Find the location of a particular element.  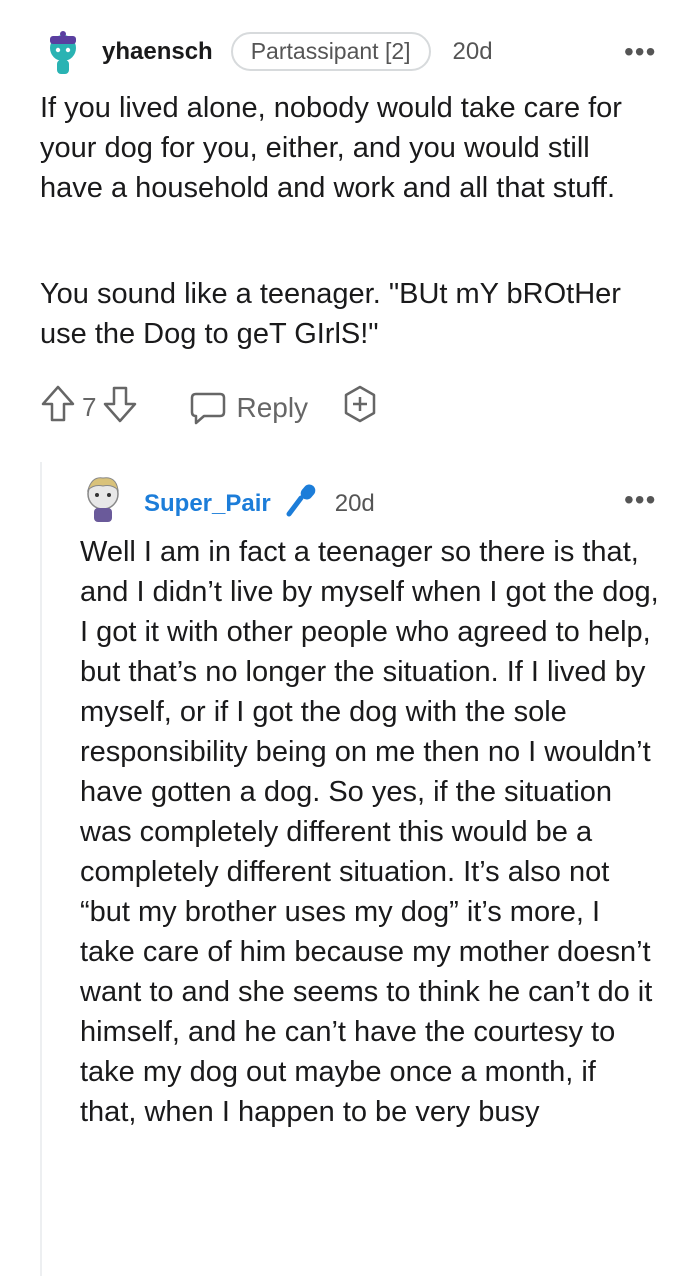

comment-username: yhaensch is located at coordinates (157, 52).